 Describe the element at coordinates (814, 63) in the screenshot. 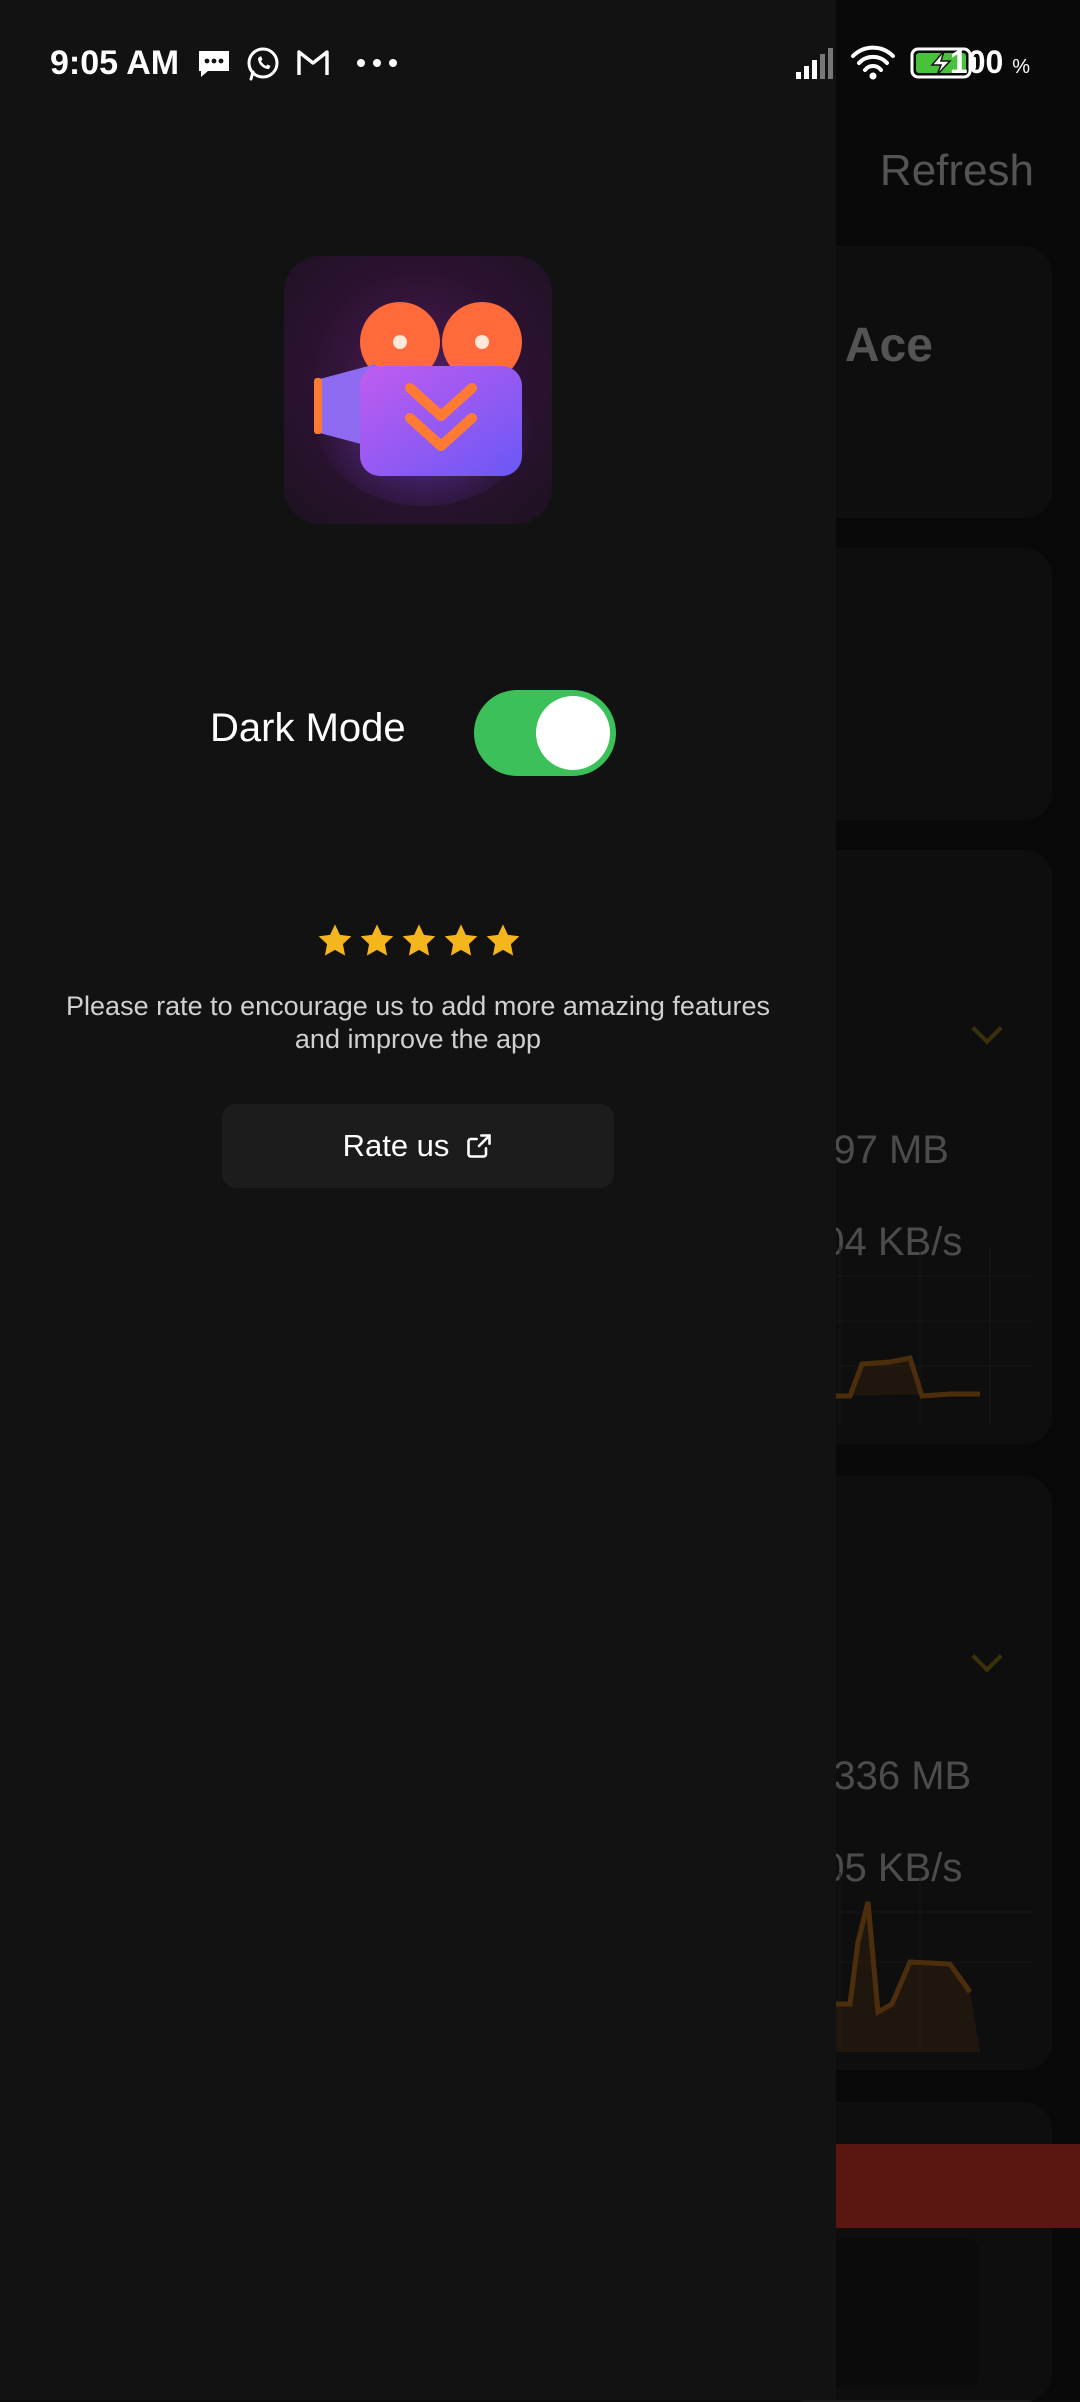

I see `signal-icon` at that location.